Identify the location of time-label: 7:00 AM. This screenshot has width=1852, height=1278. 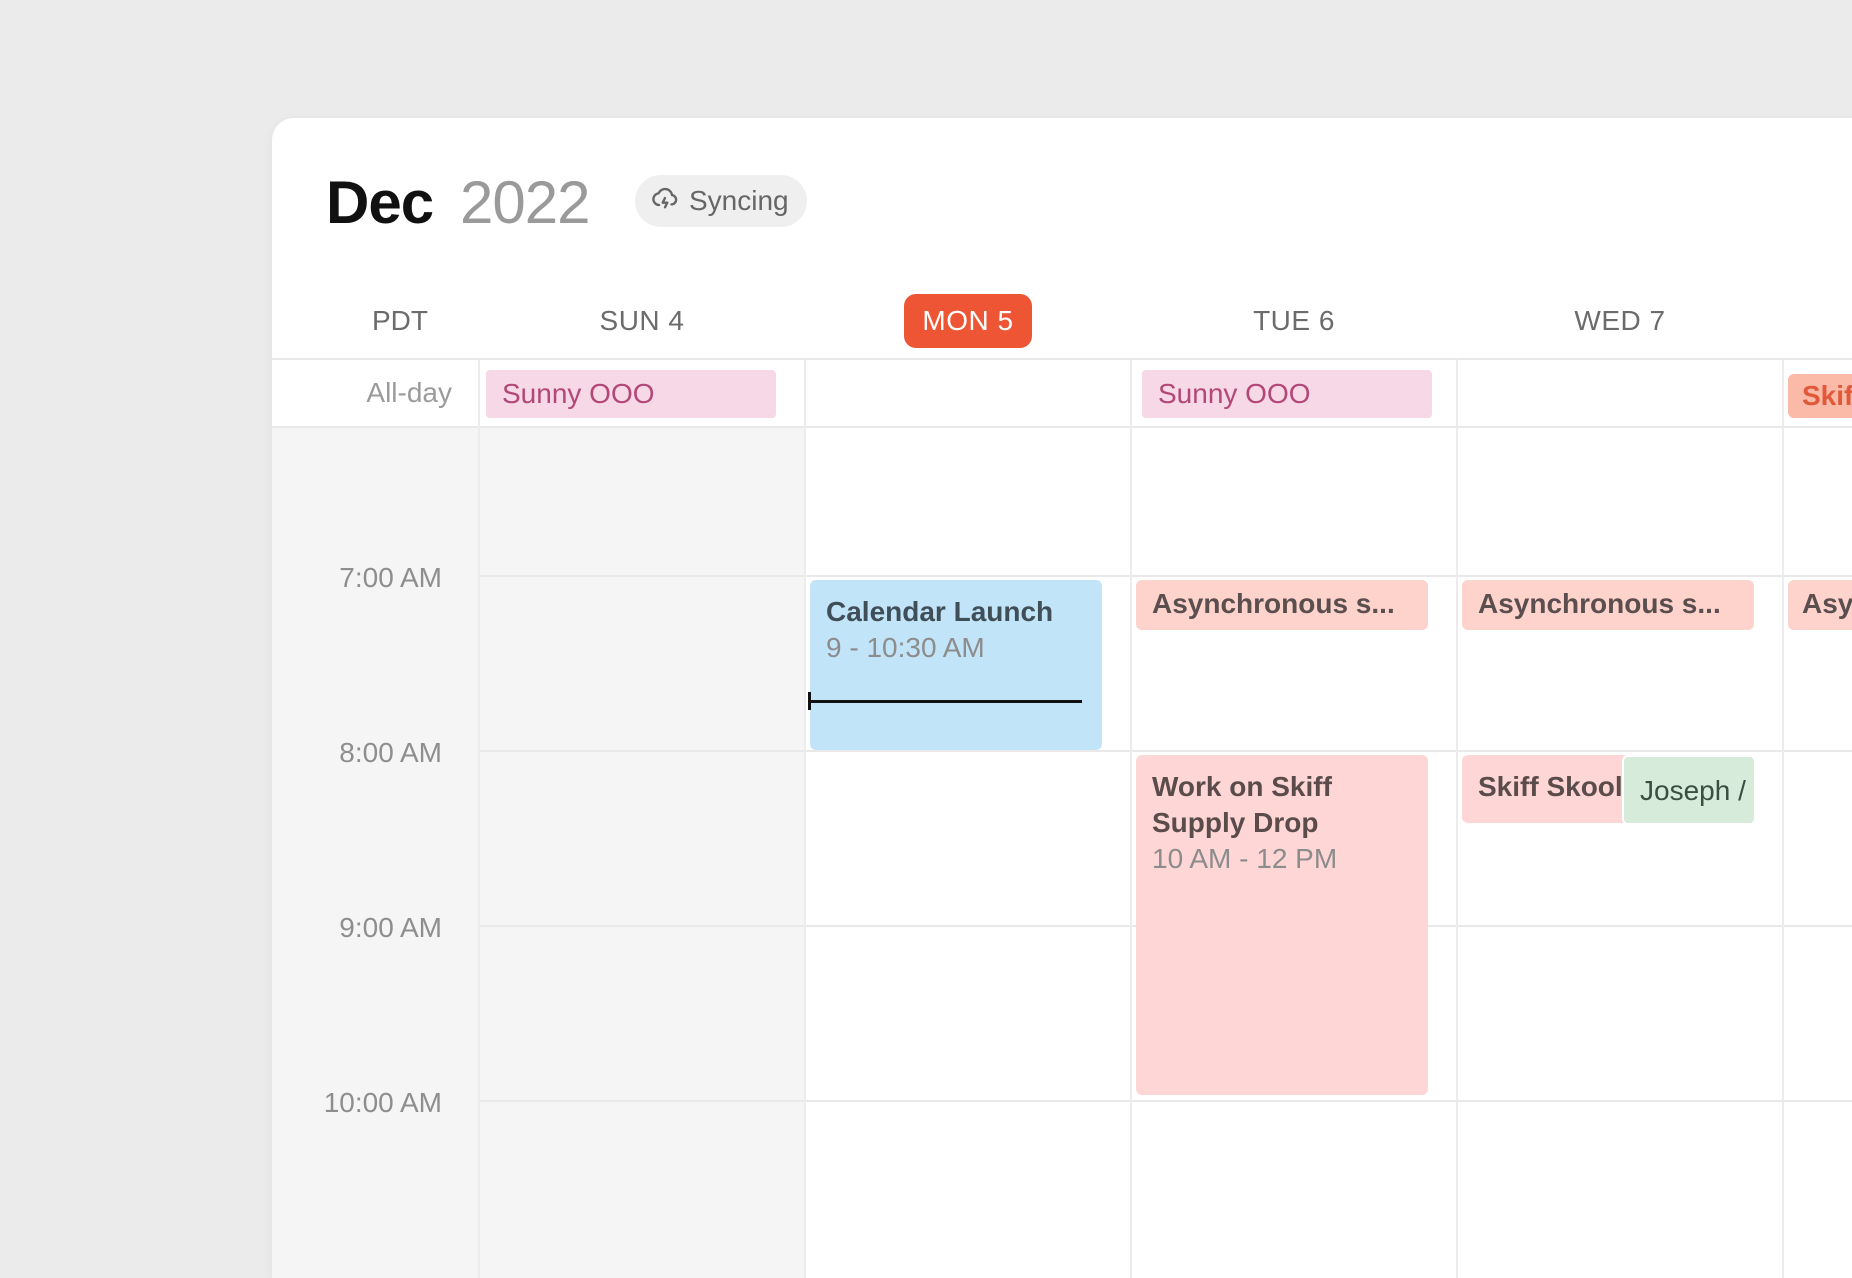
(390, 577).